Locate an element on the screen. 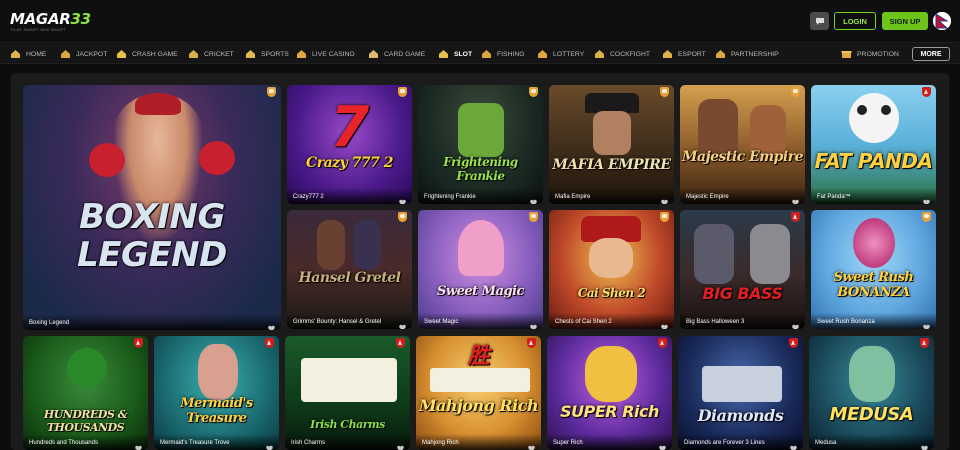  more-button: MORE is located at coordinates (931, 54).